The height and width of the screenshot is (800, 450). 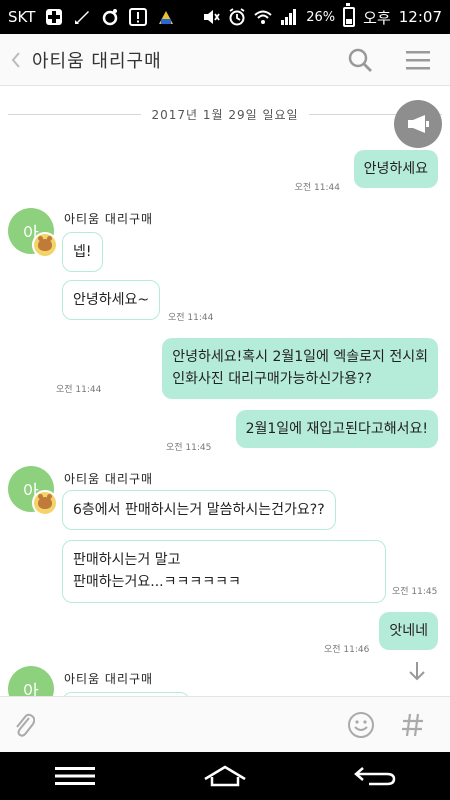 I want to click on paperclip-icon, so click(x=24, y=725).